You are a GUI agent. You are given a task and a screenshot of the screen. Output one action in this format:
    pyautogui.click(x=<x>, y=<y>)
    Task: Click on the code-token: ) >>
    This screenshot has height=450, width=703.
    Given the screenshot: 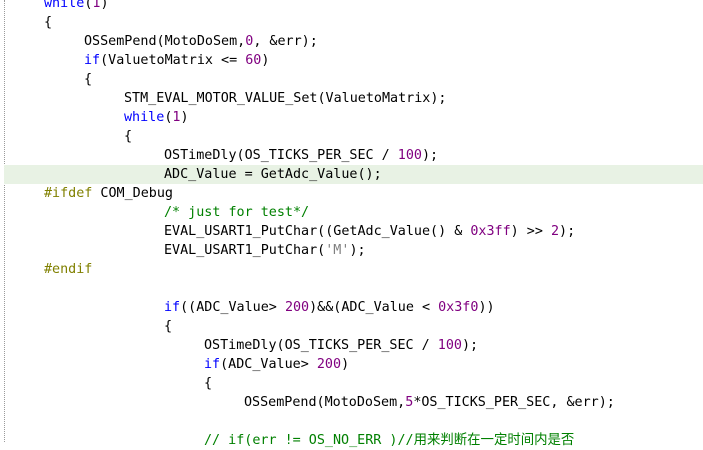 What is the action you would take?
    pyautogui.click(x=530, y=231)
    